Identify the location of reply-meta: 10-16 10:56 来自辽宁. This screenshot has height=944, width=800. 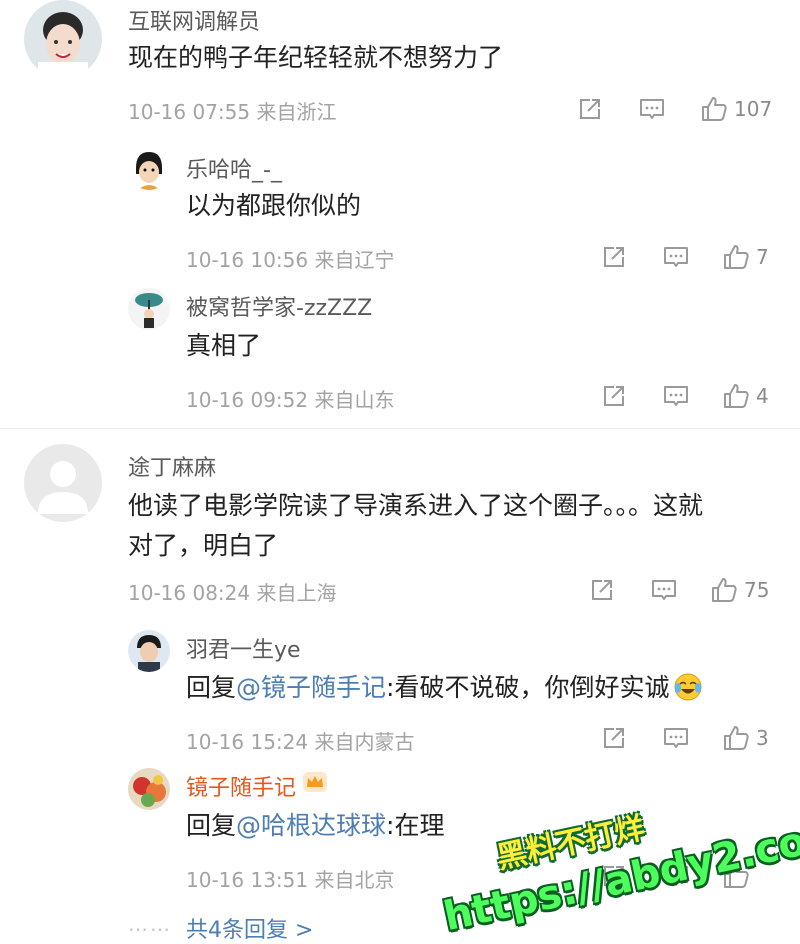
(290, 260).